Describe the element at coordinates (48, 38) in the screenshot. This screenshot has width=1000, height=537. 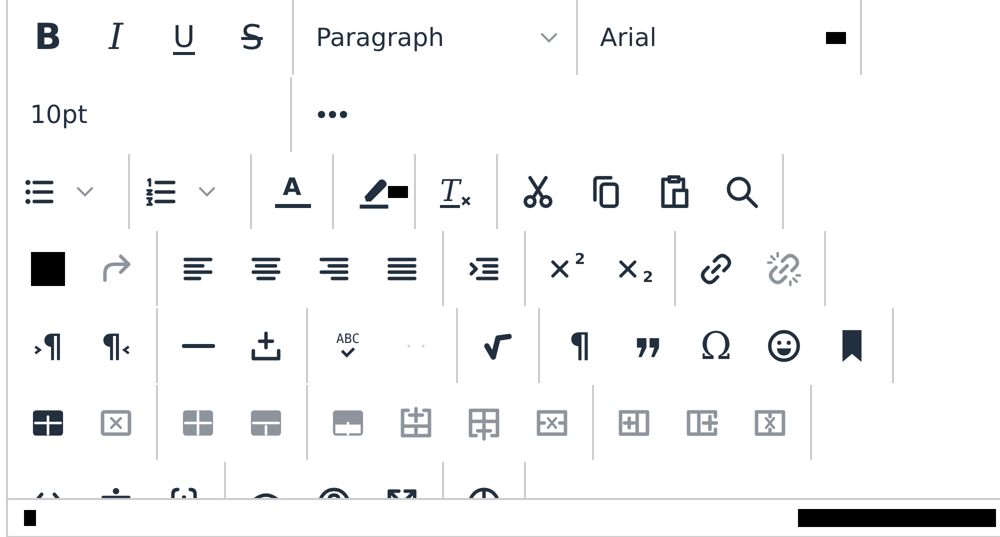
I see `bold-button: B` at that location.